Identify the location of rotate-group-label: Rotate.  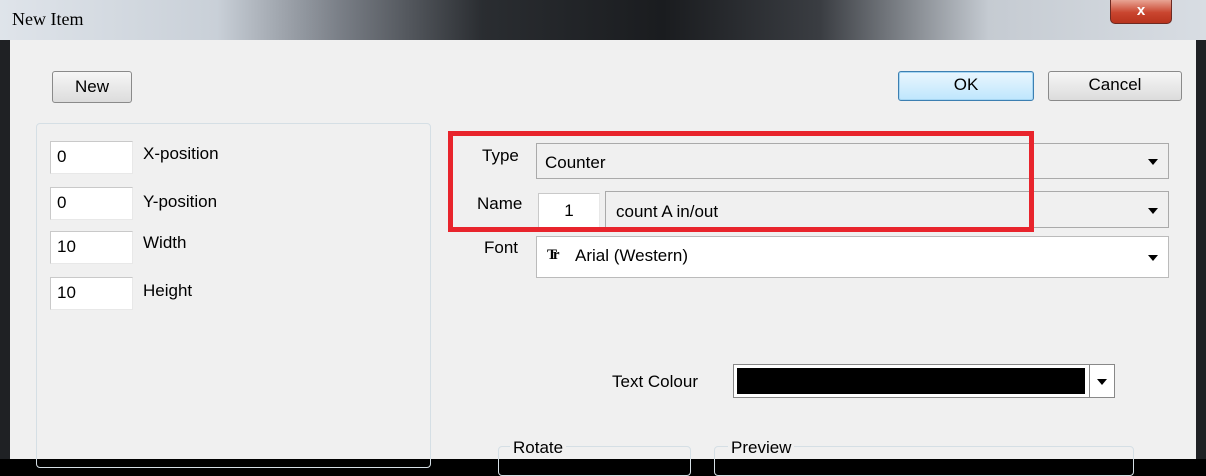
(538, 448).